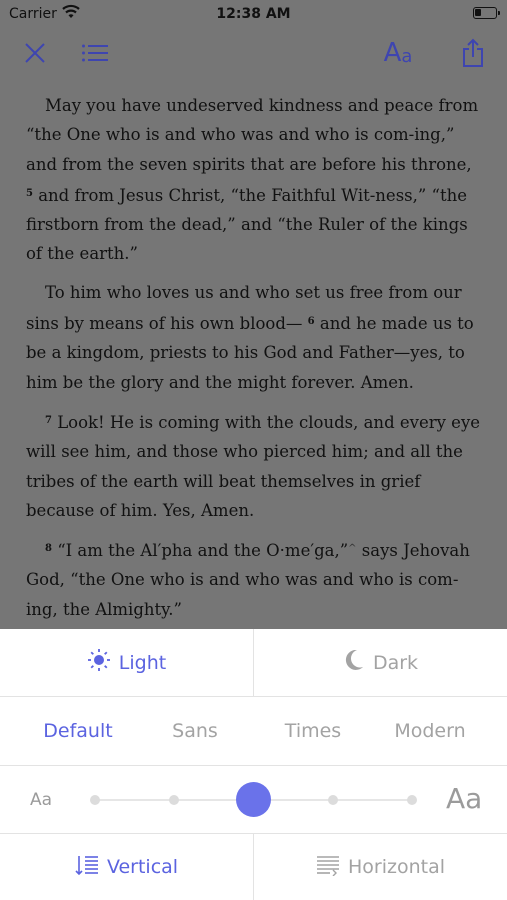 The image size is (507, 900). What do you see at coordinates (29, 193) in the screenshot?
I see `verse-number: 5` at bounding box center [29, 193].